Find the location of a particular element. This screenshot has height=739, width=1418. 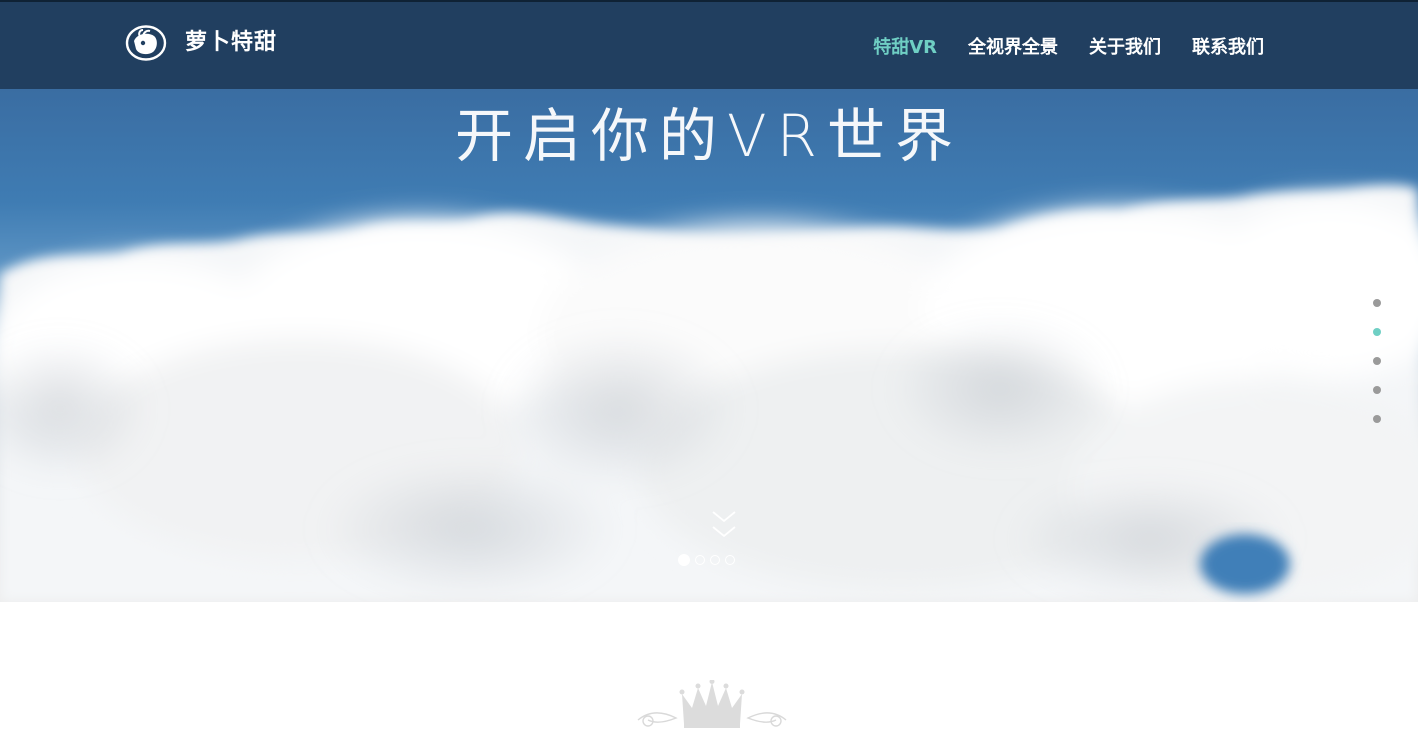

nav-item-tetian-vr: 特甜VR is located at coordinates (905, 48).